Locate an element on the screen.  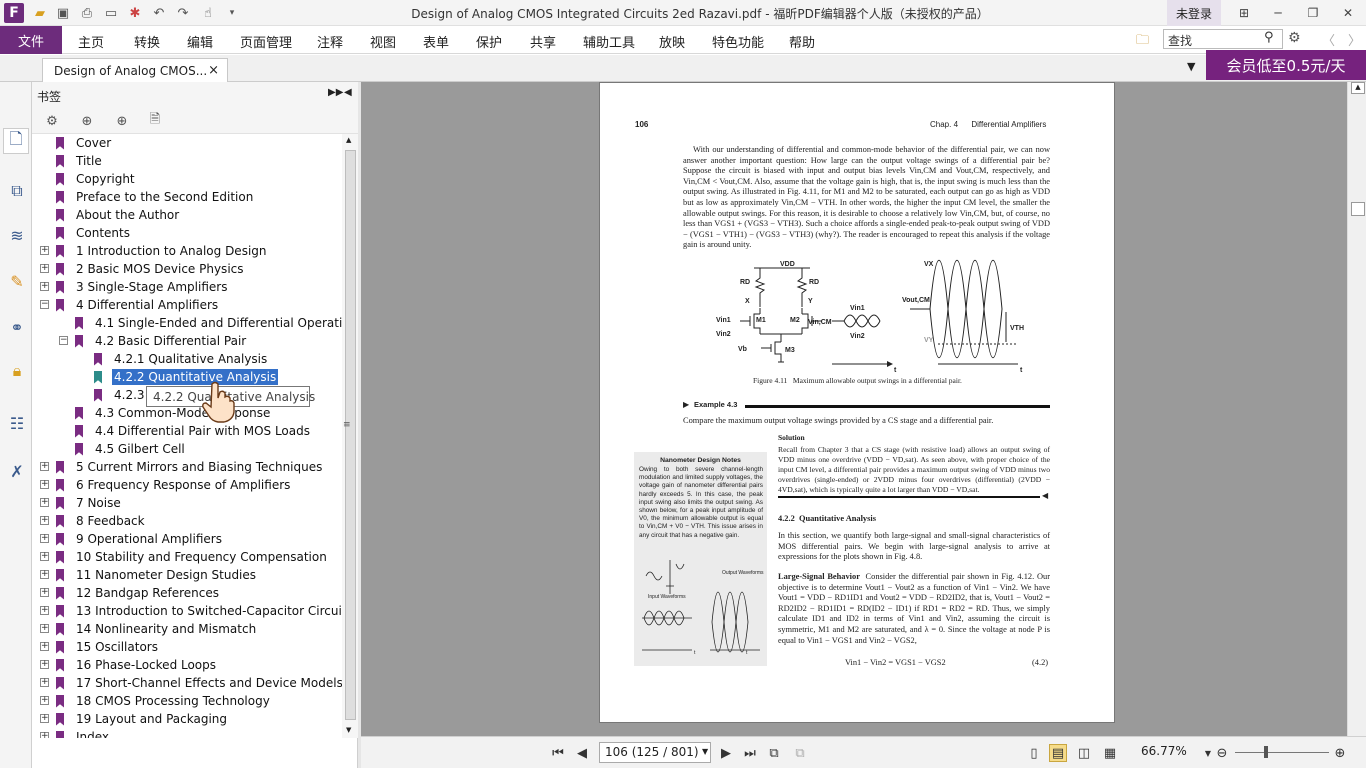
bookmark-item: Cover is located at coordinates (84, 143).